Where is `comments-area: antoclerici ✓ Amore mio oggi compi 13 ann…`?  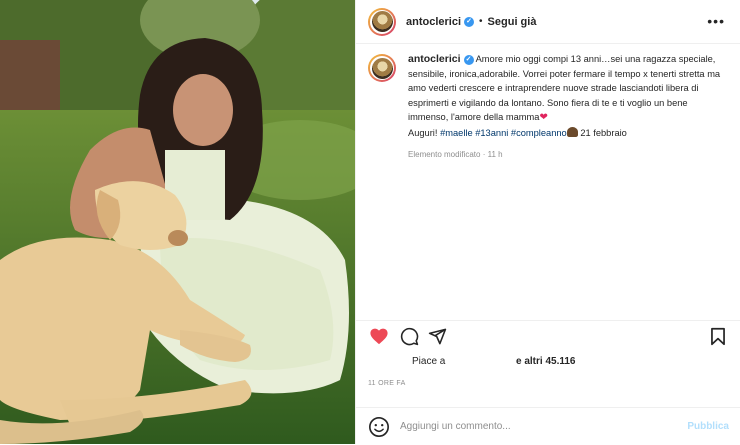
comments-area: antoclerici ✓ Amore mio oggi compi 13 ann… is located at coordinates (548, 105).